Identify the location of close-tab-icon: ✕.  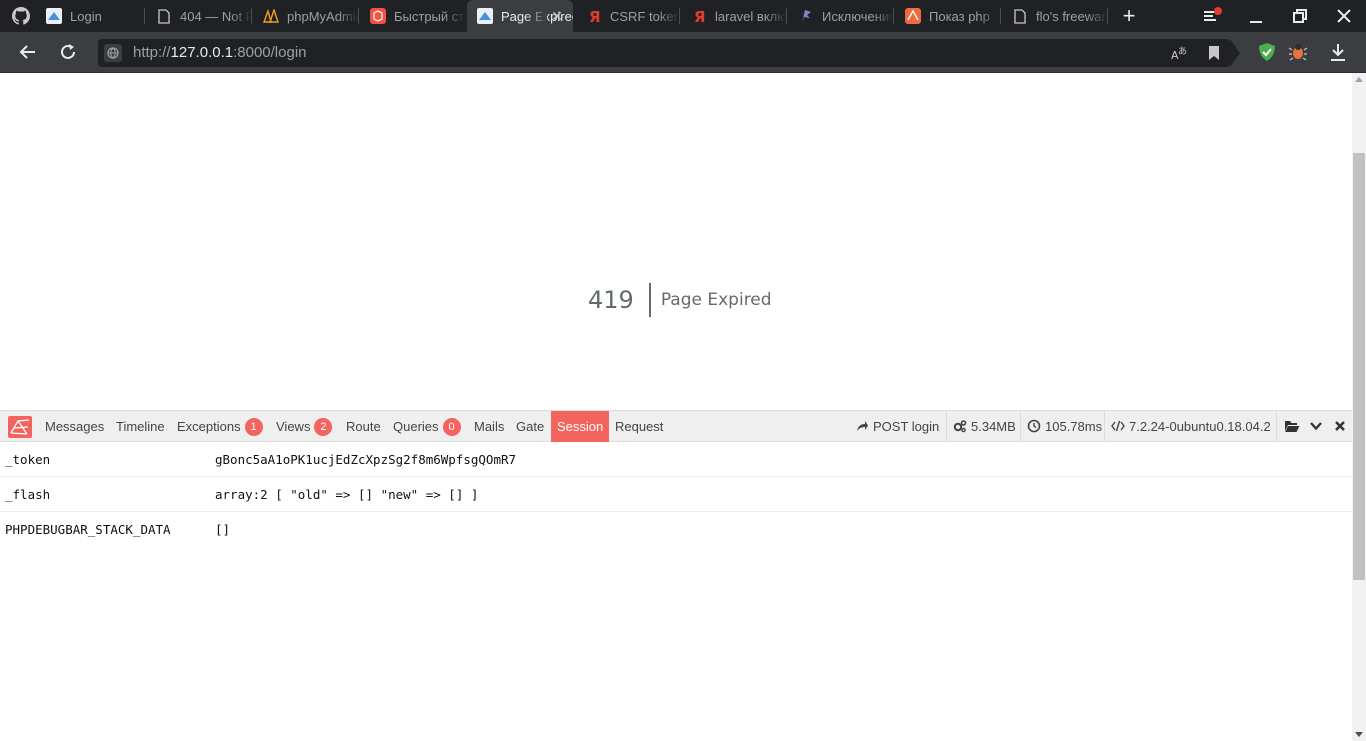
(557, 16).